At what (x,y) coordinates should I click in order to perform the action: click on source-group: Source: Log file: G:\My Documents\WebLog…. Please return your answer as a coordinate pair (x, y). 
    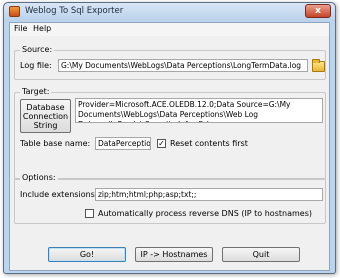
    Looking at the image, I should click on (170, 62).